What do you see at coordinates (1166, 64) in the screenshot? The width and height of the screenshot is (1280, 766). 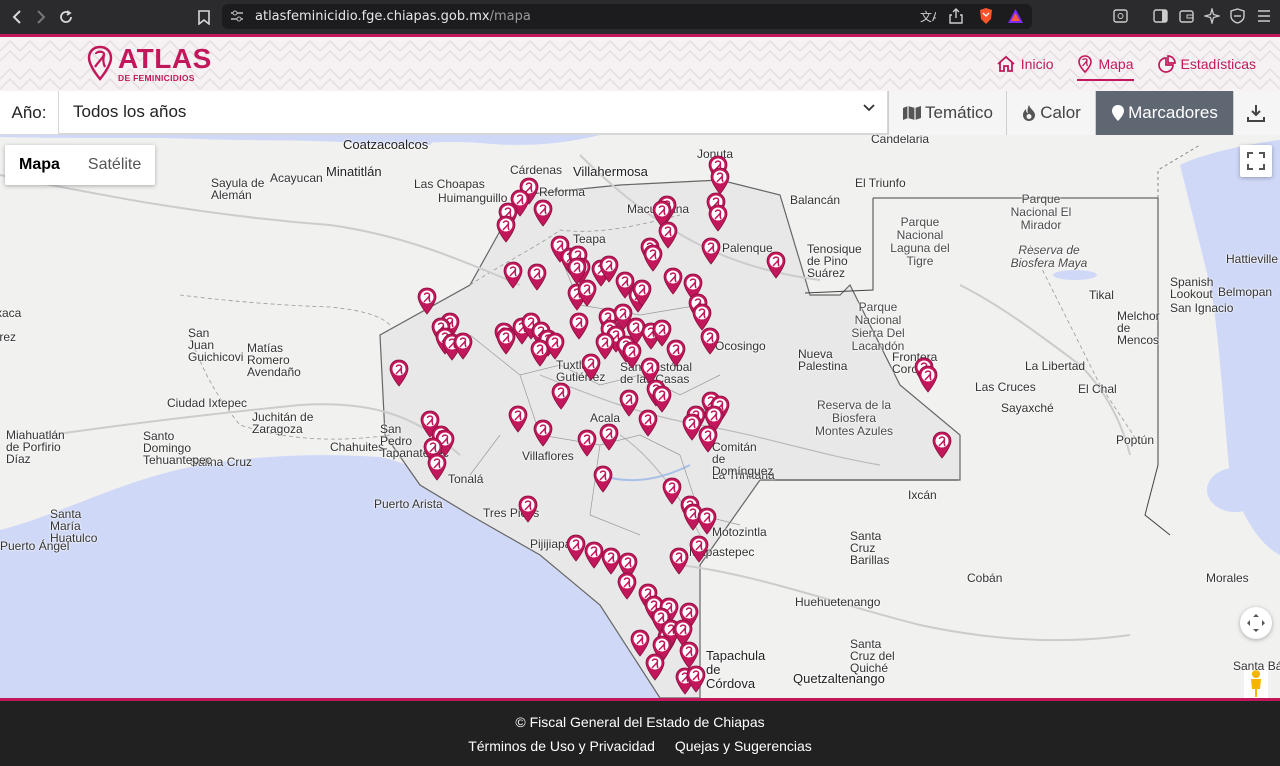 I see `pie-chart-icon` at bounding box center [1166, 64].